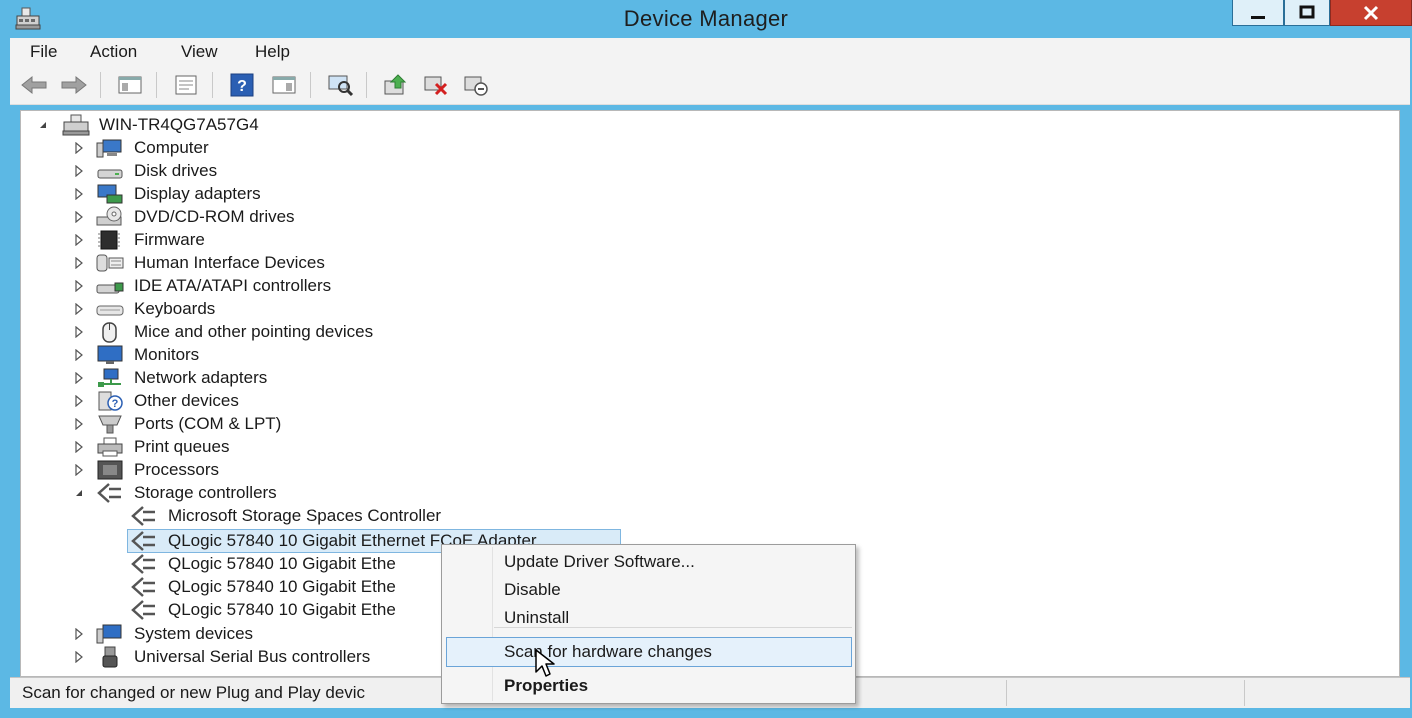 This screenshot has height=718, width=1412. I want to click on disable-toolbar-button, so click(476, 85).